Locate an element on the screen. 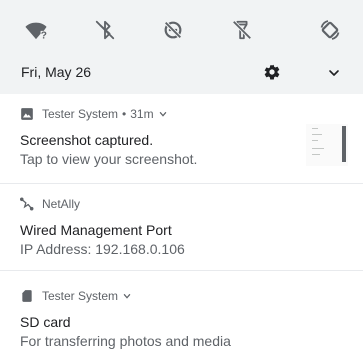 This screenshot has width=363, height=355. do-not-disturb-tile is located at coordinates (173, 30).